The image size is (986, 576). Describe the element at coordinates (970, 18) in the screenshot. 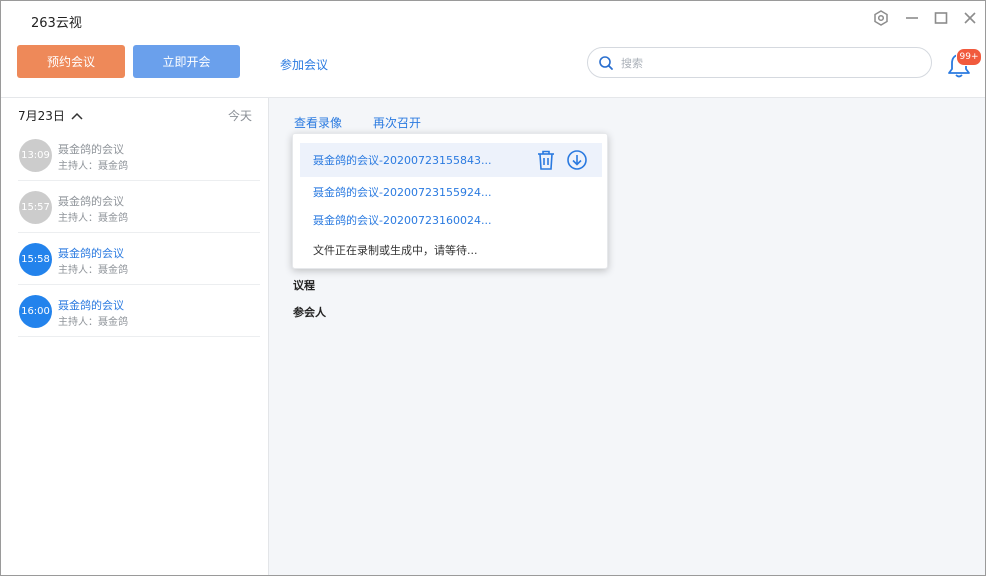

I see `close-icon` at that location.